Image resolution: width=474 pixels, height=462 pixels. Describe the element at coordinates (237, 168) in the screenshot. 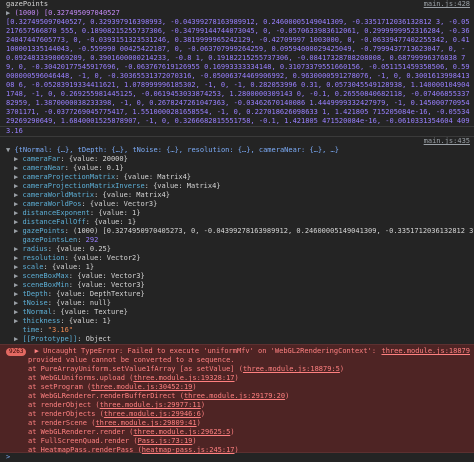

I see `object-property-row: ▶ cameraNear: {value: 0.1}` at that location.